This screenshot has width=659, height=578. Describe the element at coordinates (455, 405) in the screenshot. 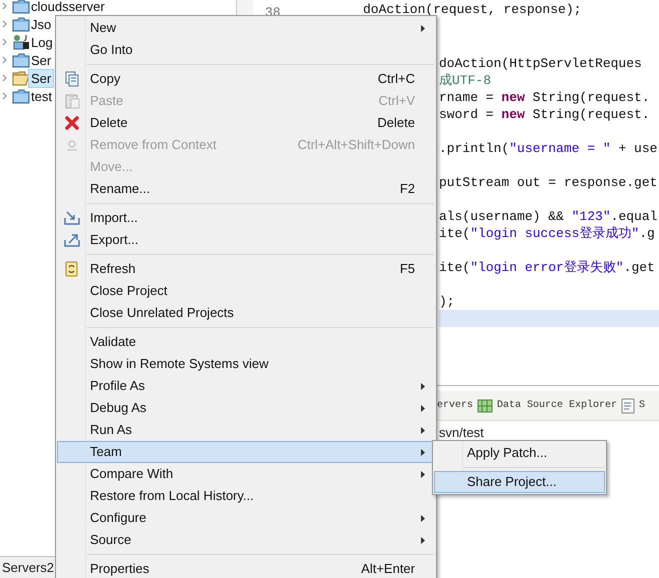

I see `panel-tab: ervers` at that location.